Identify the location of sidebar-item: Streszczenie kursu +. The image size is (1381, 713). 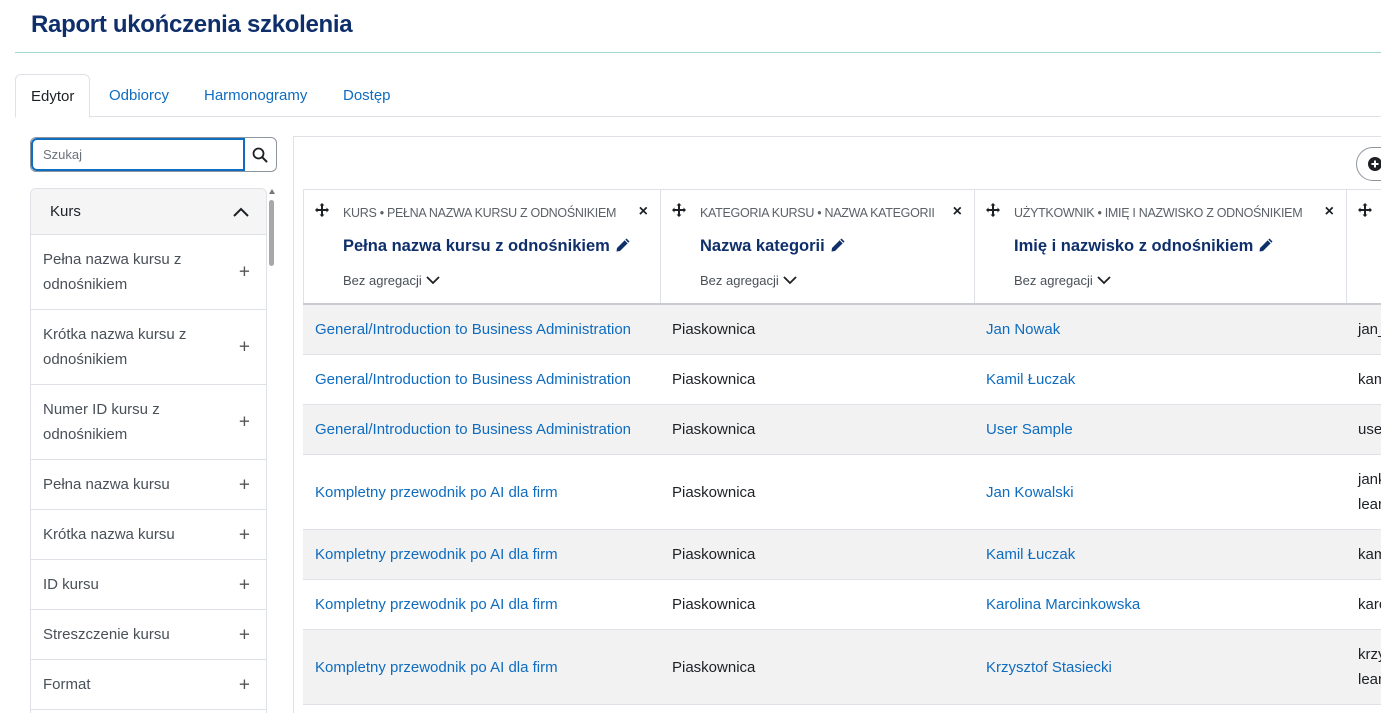
(148, 635).